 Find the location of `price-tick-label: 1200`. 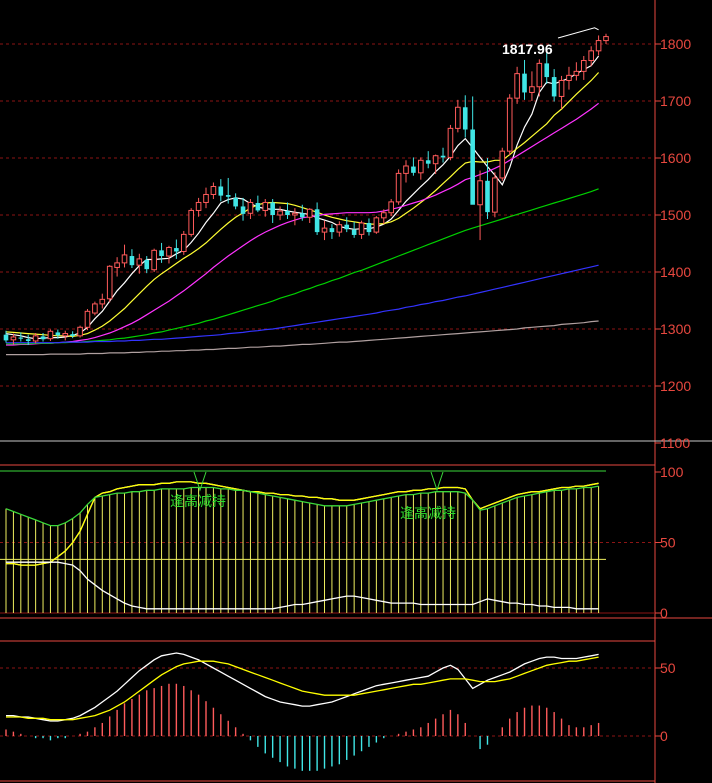

price-tick-label: 1200 is located at coordinates (675, 386).